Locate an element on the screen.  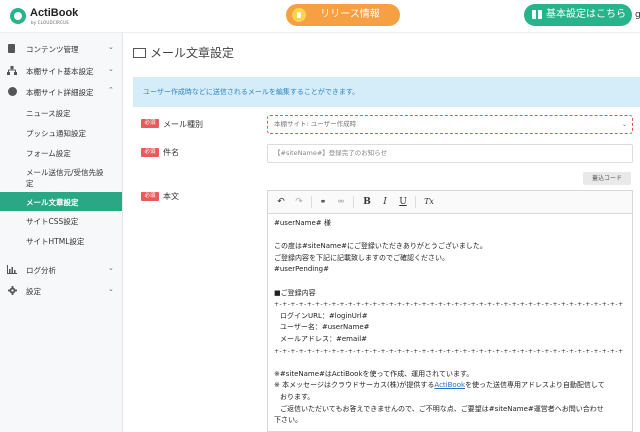
sidebar-subitem-news: ニュース設定 is located at coordinates (61, 113).